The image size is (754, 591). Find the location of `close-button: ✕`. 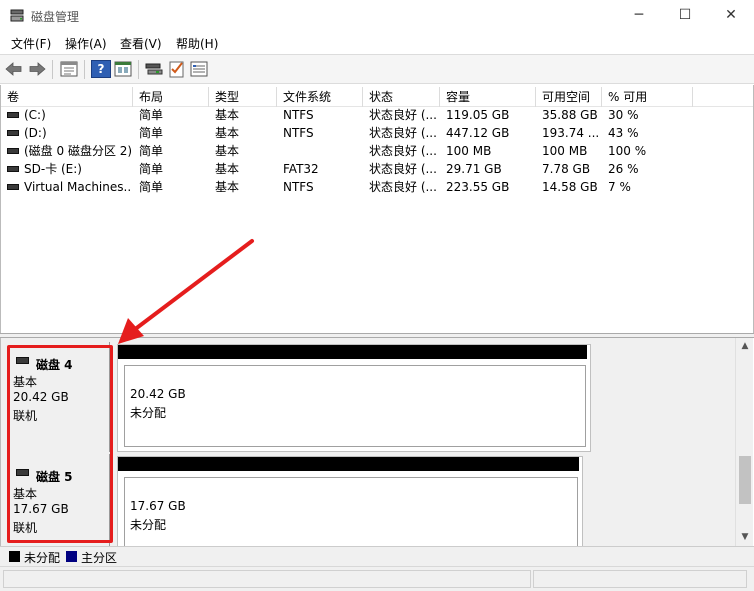

close-button: ✕ is located at coordinates (731, 16).